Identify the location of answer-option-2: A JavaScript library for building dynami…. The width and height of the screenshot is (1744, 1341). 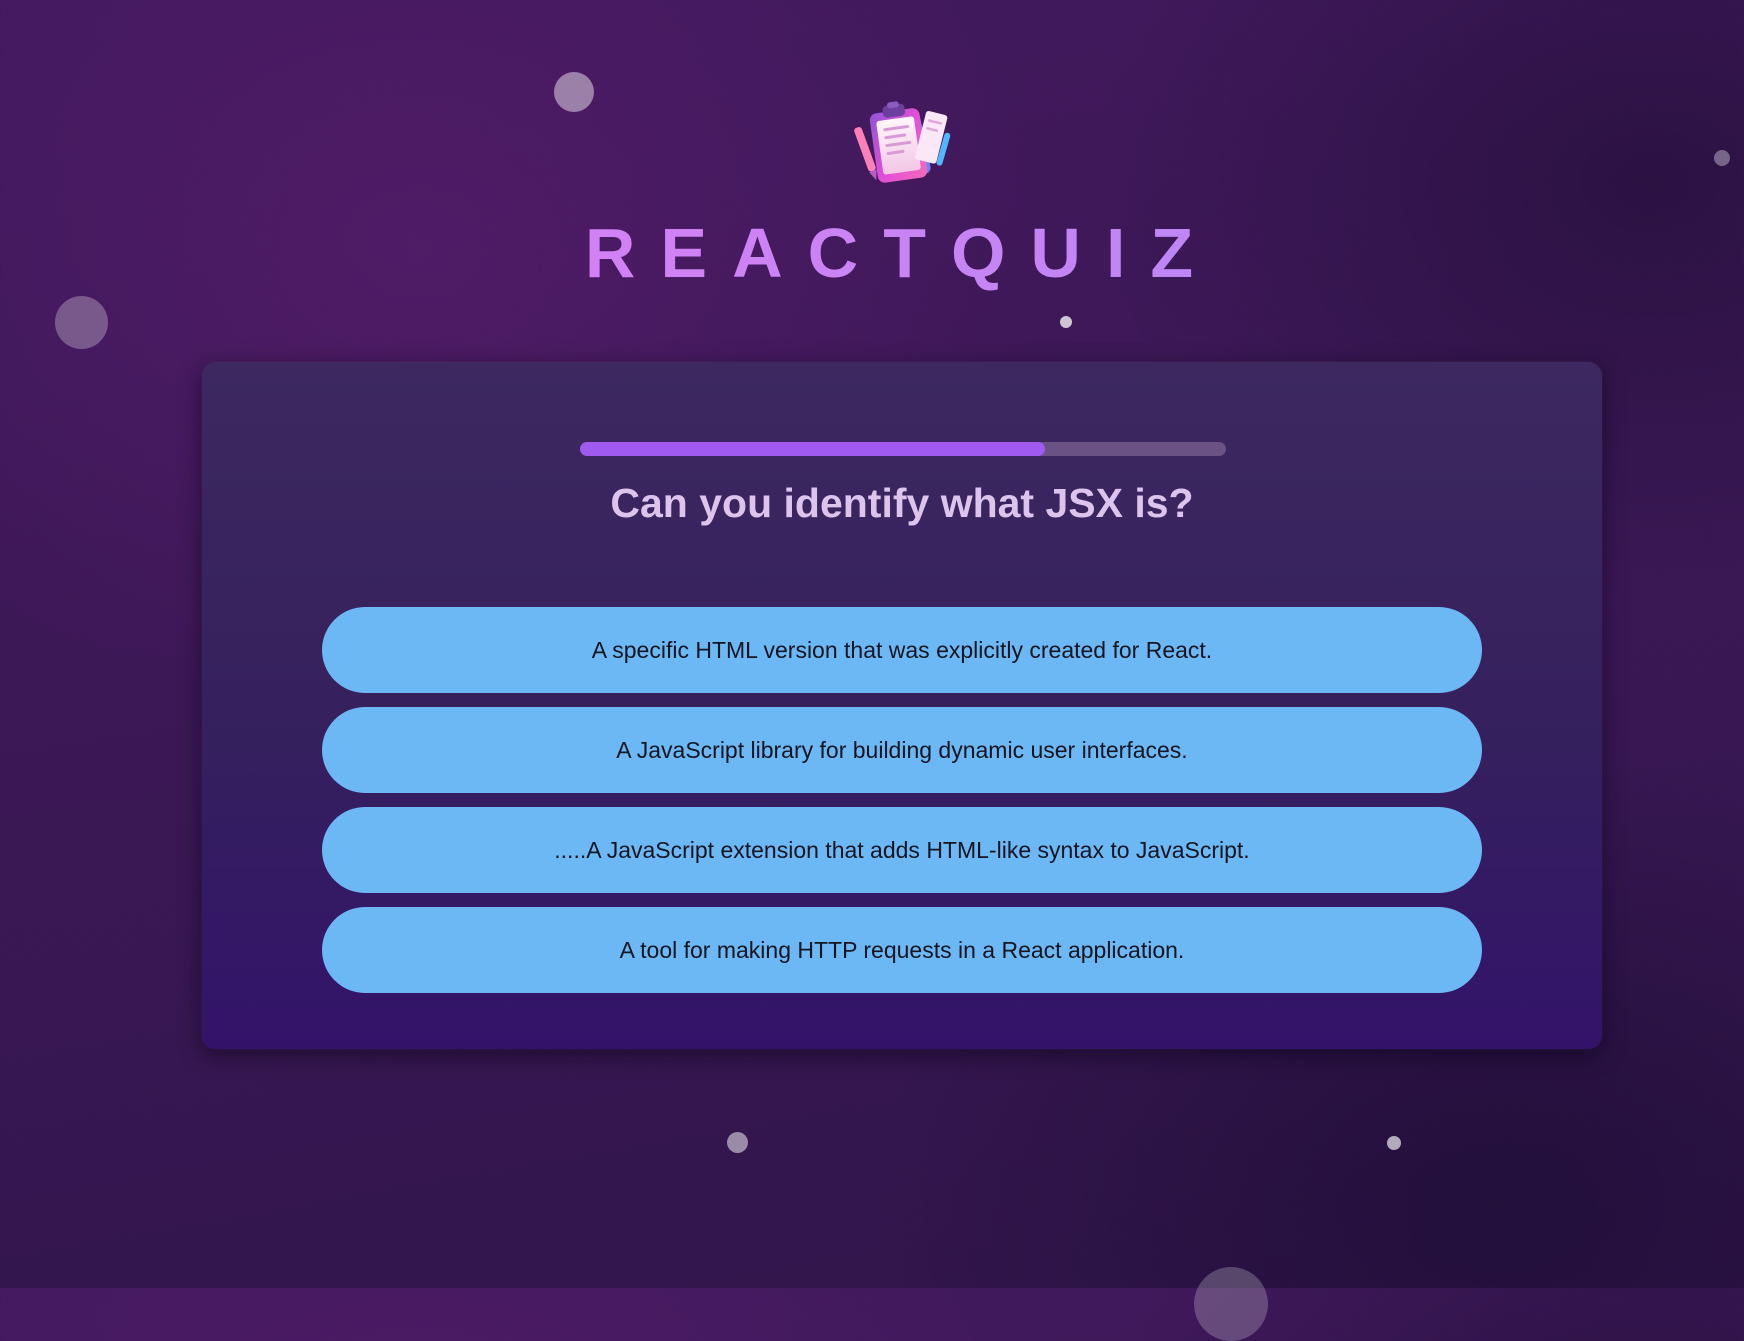
(902, 750).